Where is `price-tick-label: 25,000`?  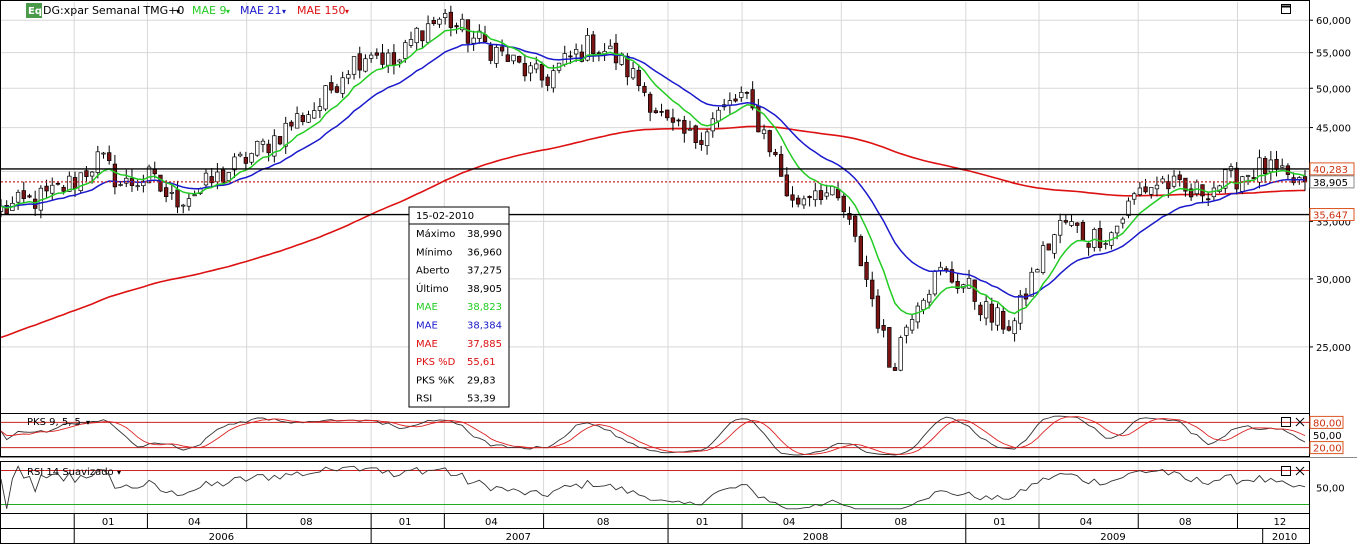 price-tick-label: 25,000 is located at coordinates (1333, 348).